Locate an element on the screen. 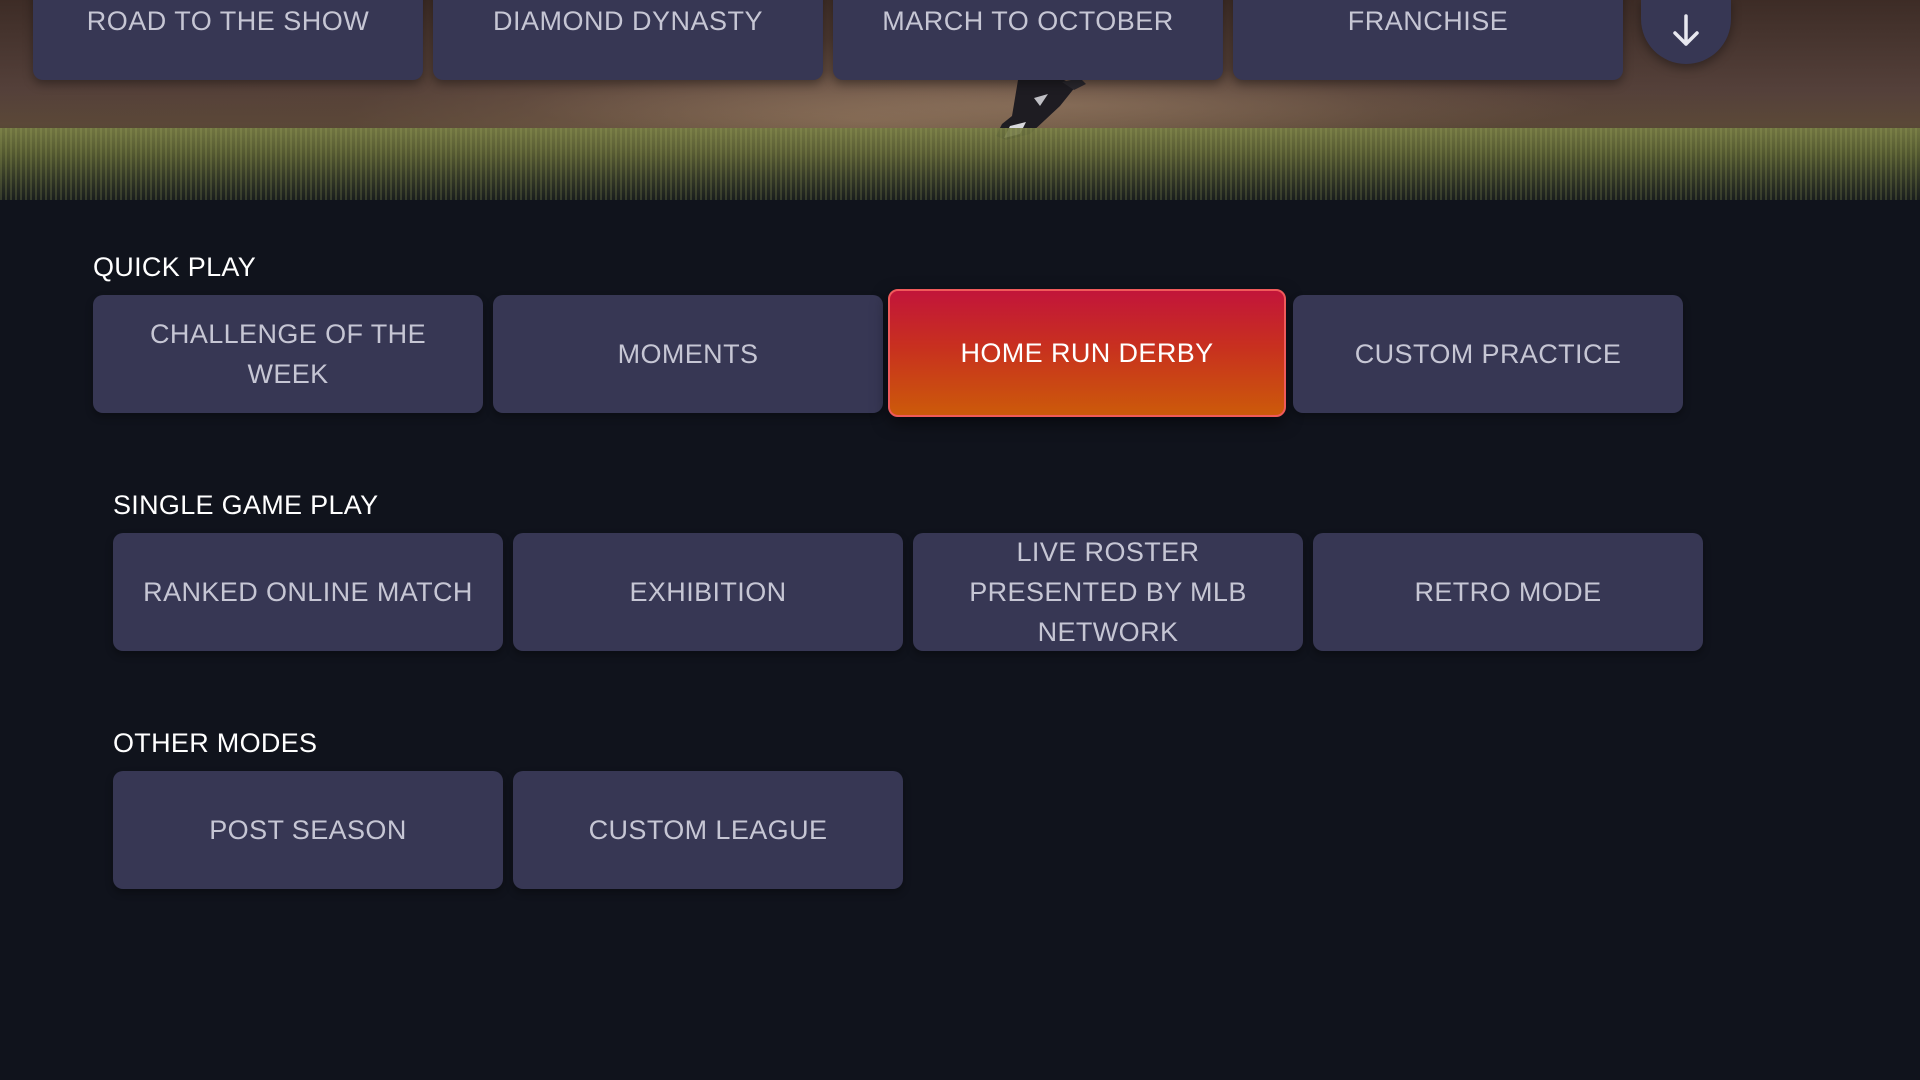 This screenshot has width=1920, height=1080. section-title-single-game-play: SINGLE GAME PLAY is located at coordinates (246, 505).